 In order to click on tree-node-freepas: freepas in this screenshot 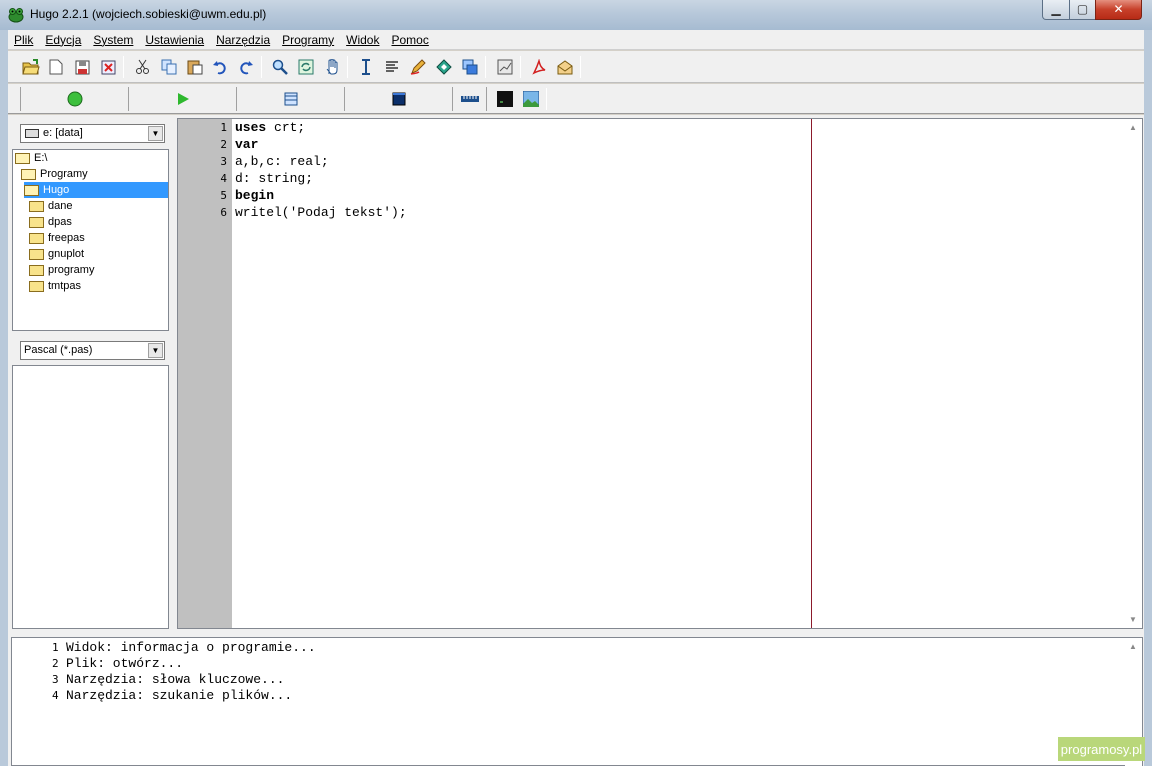, I will do `click(57, 238)`.